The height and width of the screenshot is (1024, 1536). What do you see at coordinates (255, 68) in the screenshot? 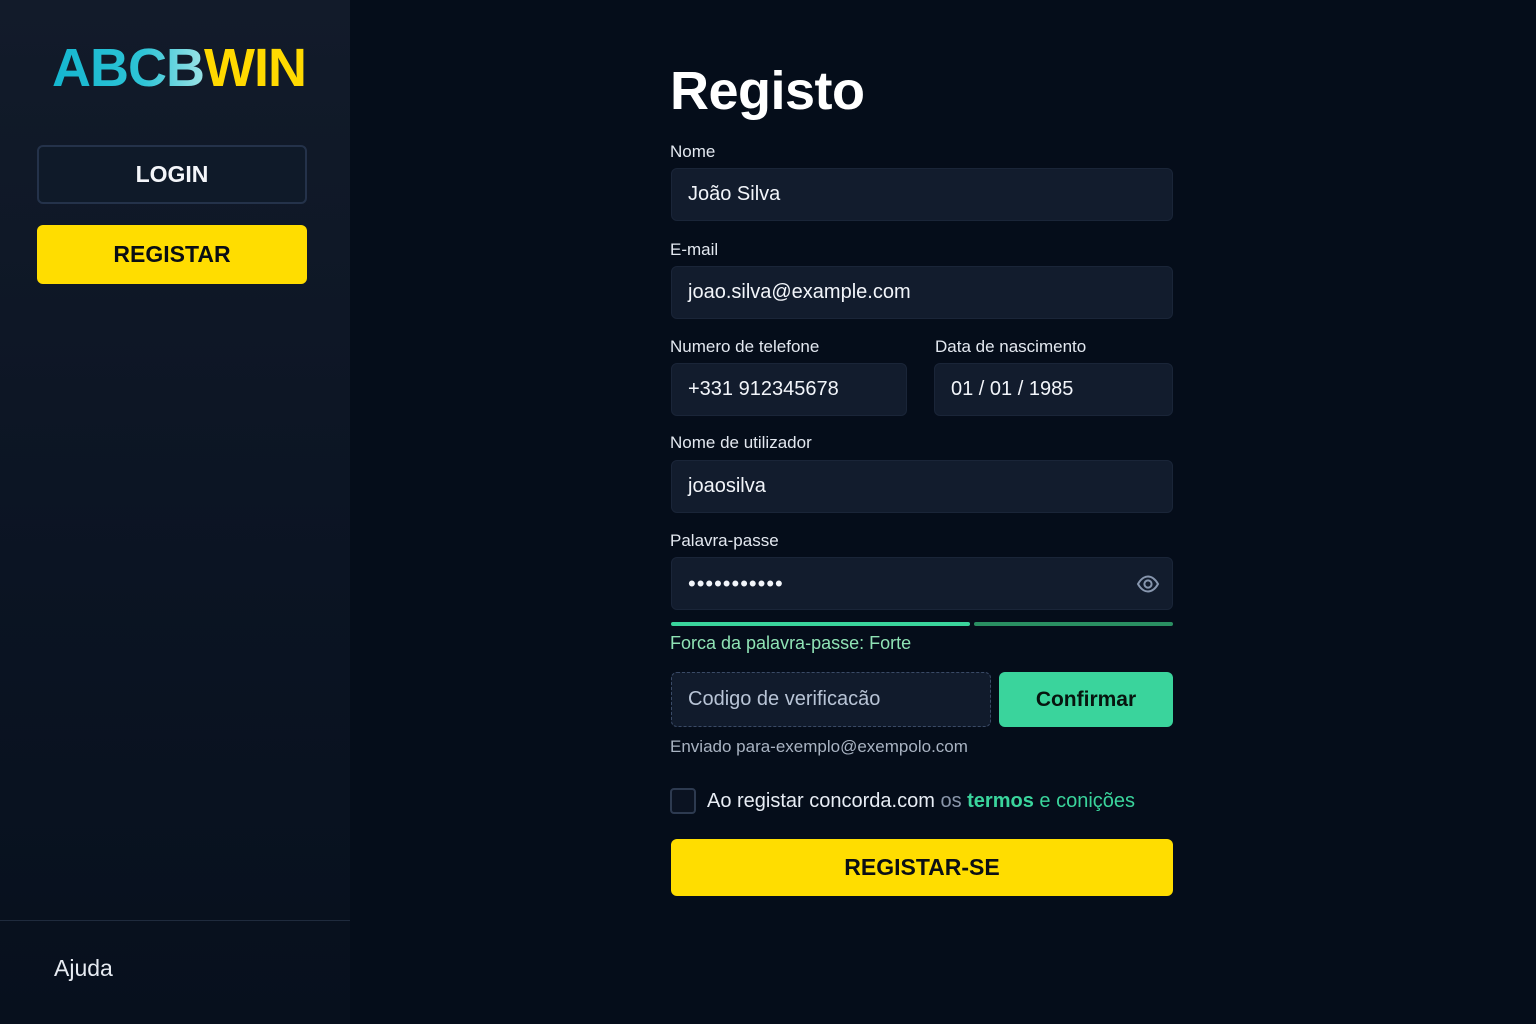
I see `logo-part2: WIN` at bounding box center [255, 68].